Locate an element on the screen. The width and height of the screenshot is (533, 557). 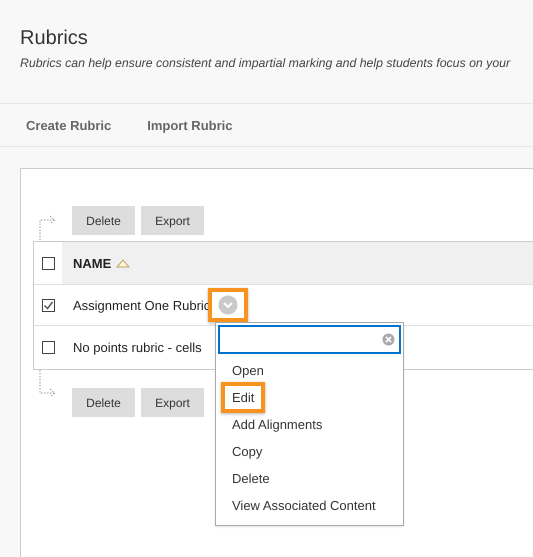
page-title: Rubrics is located at coordinates (54, 38).